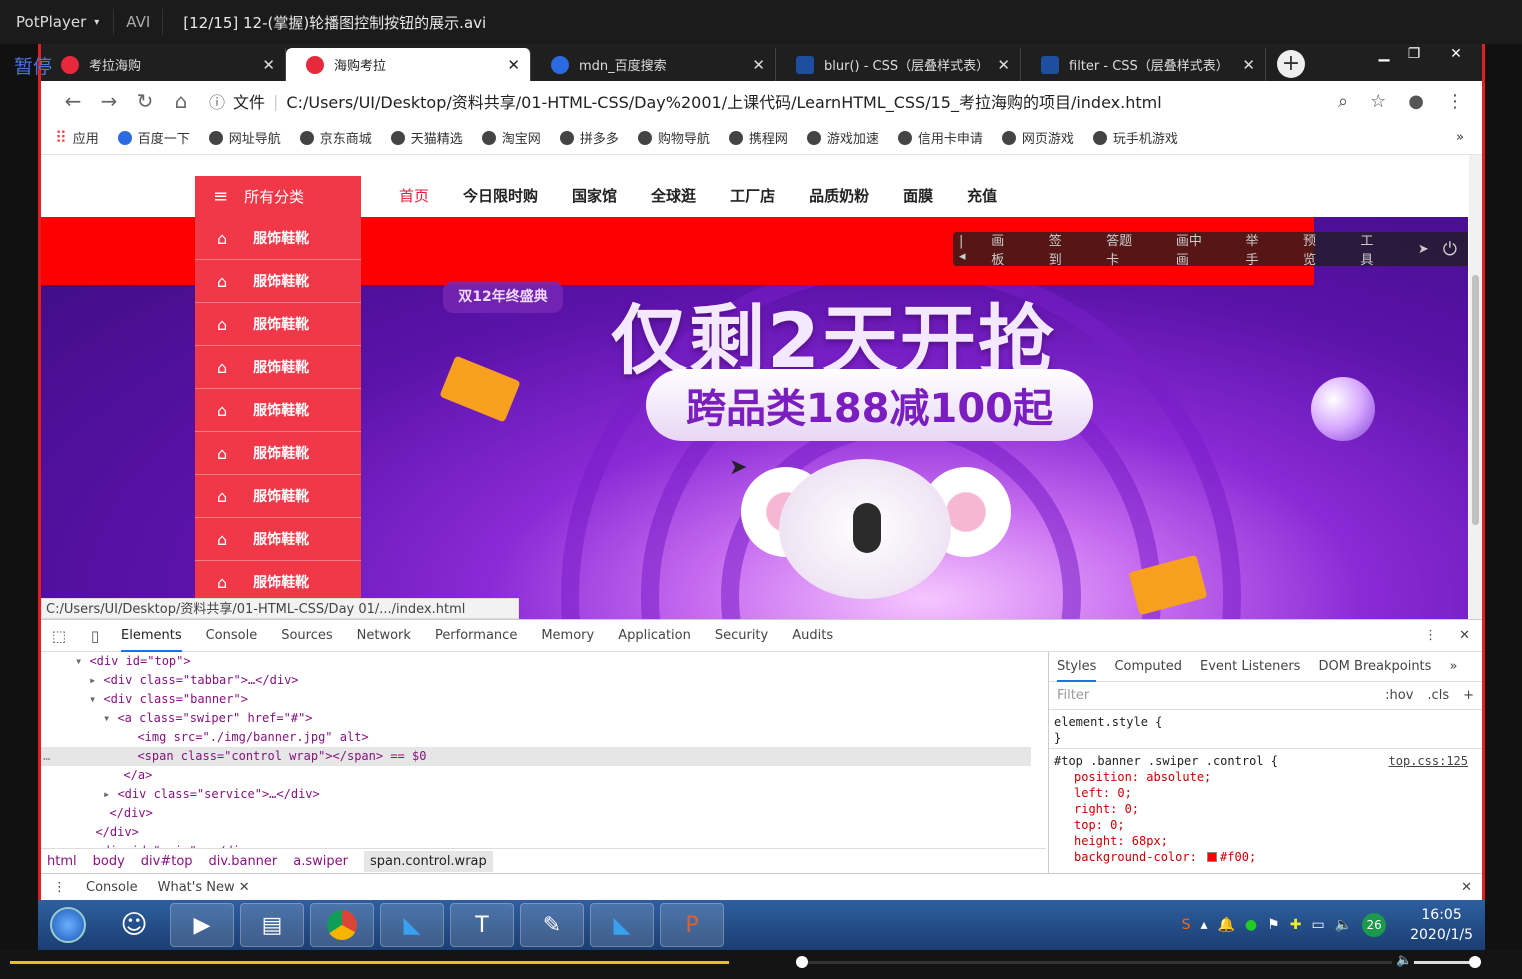 This screenshot has width=1522, height=979. What do you see at coordinates (1475, 400) in the screenshot?
I see `scrollbar-thumb` at bounding box center [1475, 400].